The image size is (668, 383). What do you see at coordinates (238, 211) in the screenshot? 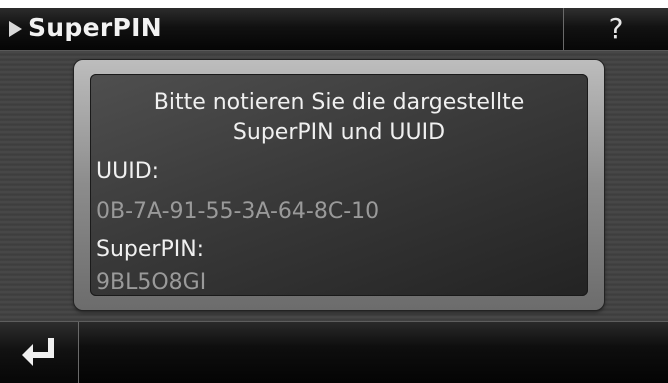
I see `uuid-value: 0B-7A-91-55-3A-64-8C-10` at bounding box center [238, 211].